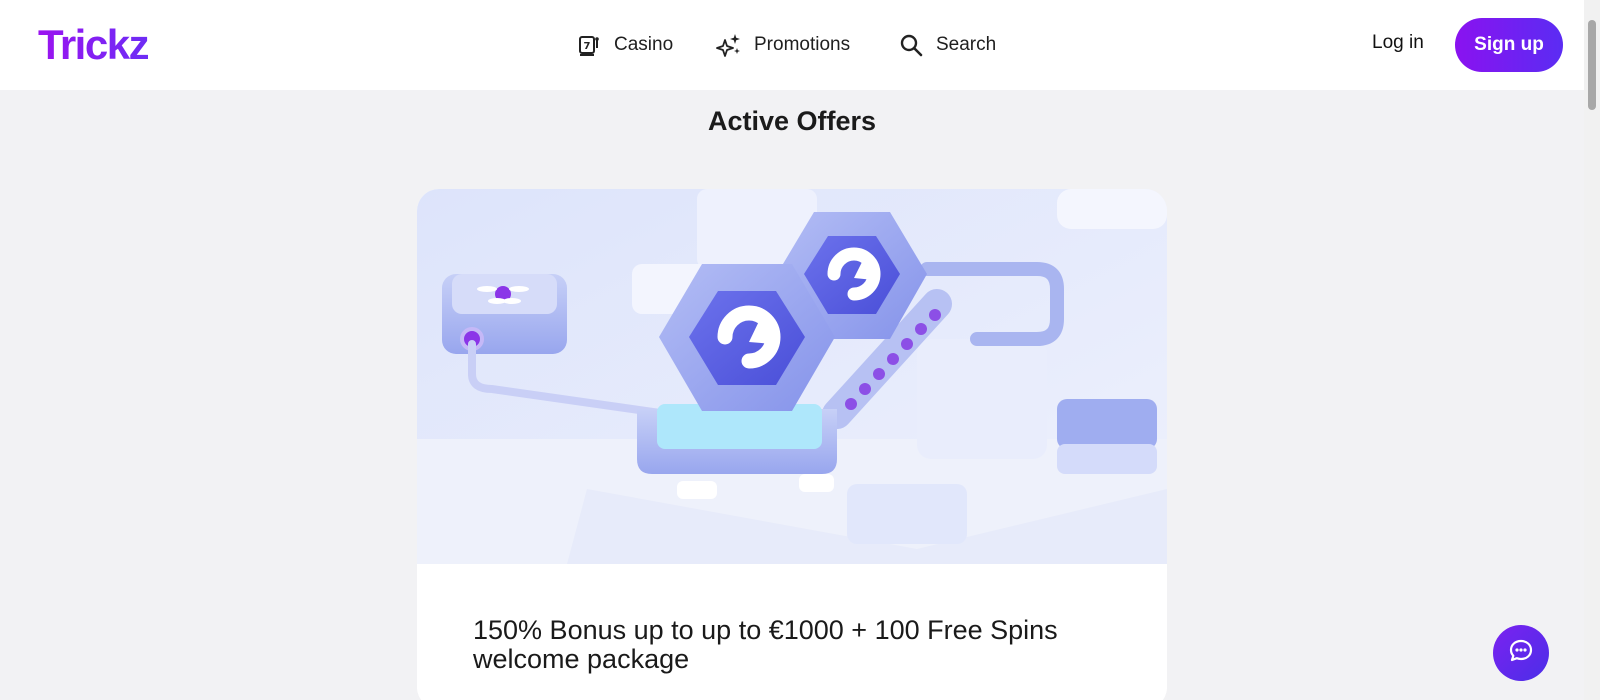 The height and width of the screenshot is (700, 1600). Describe the element at coordinates (1592, 65) in the screenshot. I see `scrollbar-thumb` at that location.